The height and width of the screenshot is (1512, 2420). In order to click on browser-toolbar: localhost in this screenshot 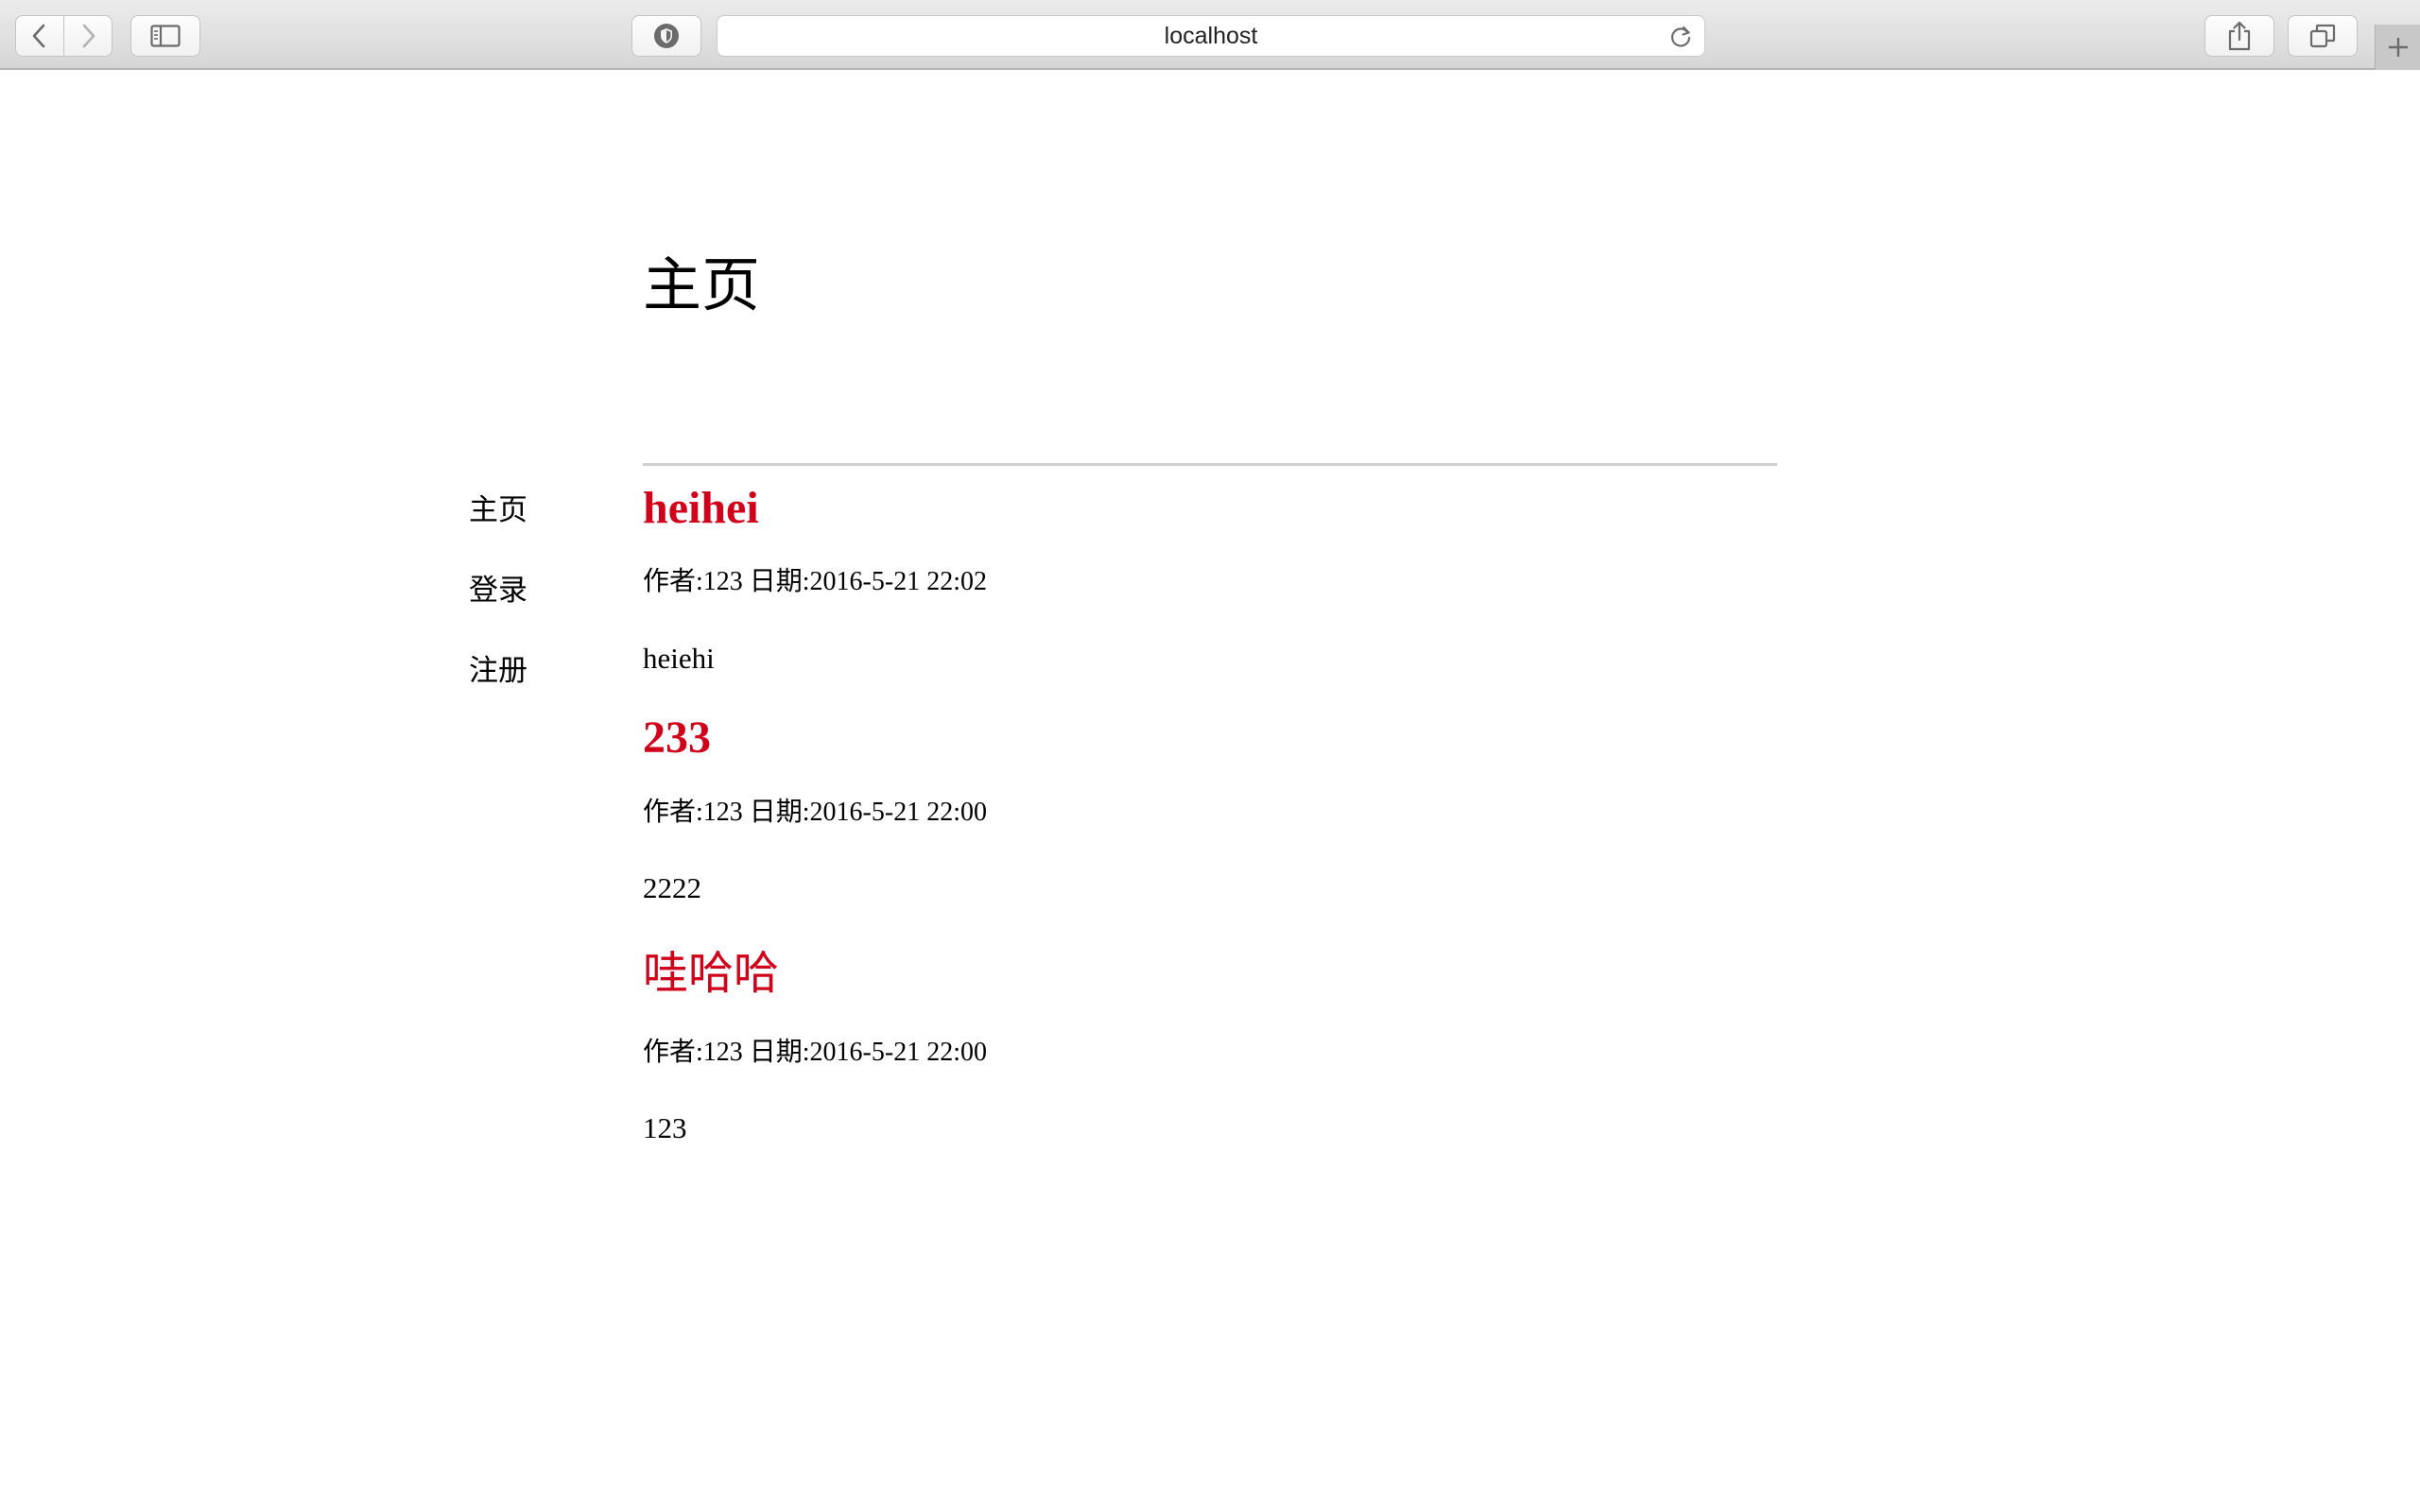, I will do `click(1210, 35)`.